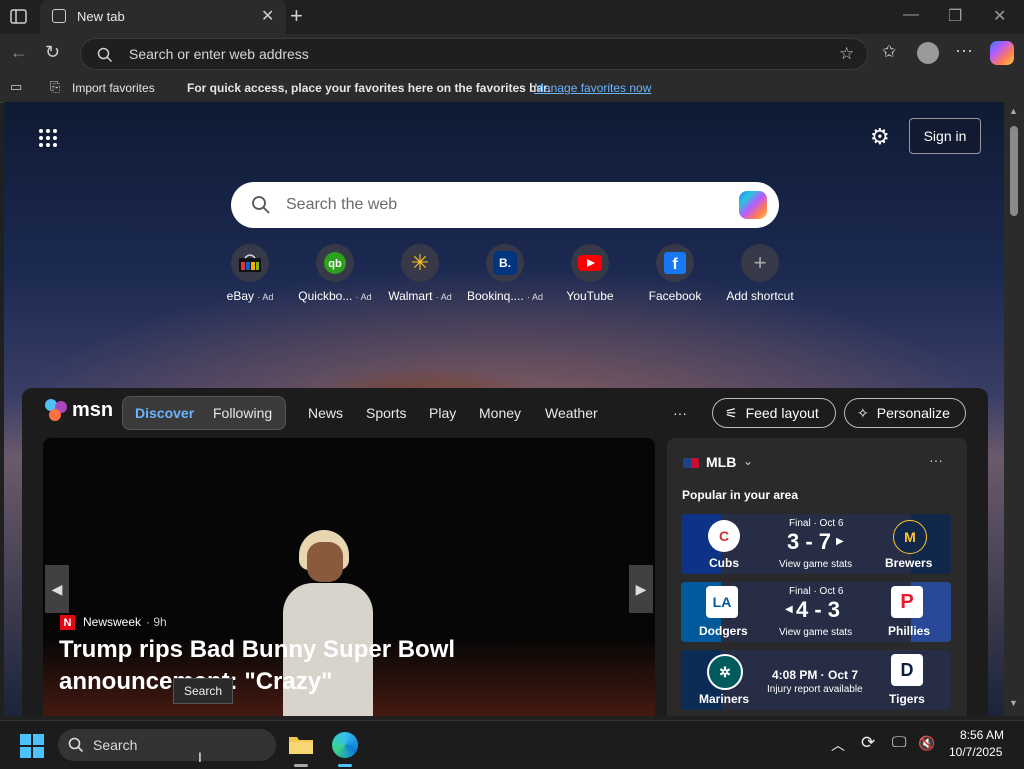  I want to click on game-link: Injury report available, so click(815, 689).